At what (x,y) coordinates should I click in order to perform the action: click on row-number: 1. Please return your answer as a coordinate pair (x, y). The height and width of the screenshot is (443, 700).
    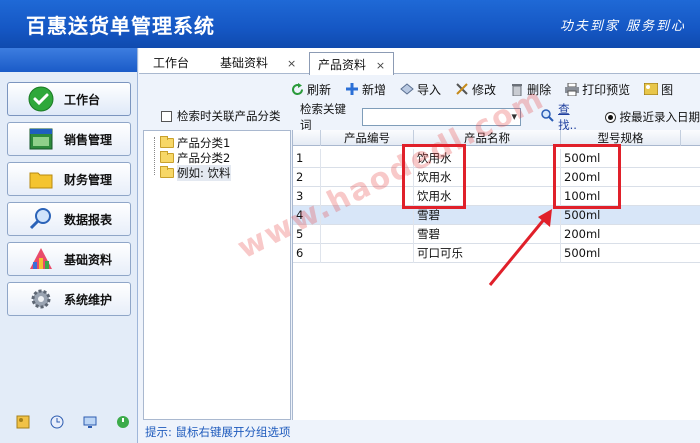
    Looking at the image, I should click on (307, 158).